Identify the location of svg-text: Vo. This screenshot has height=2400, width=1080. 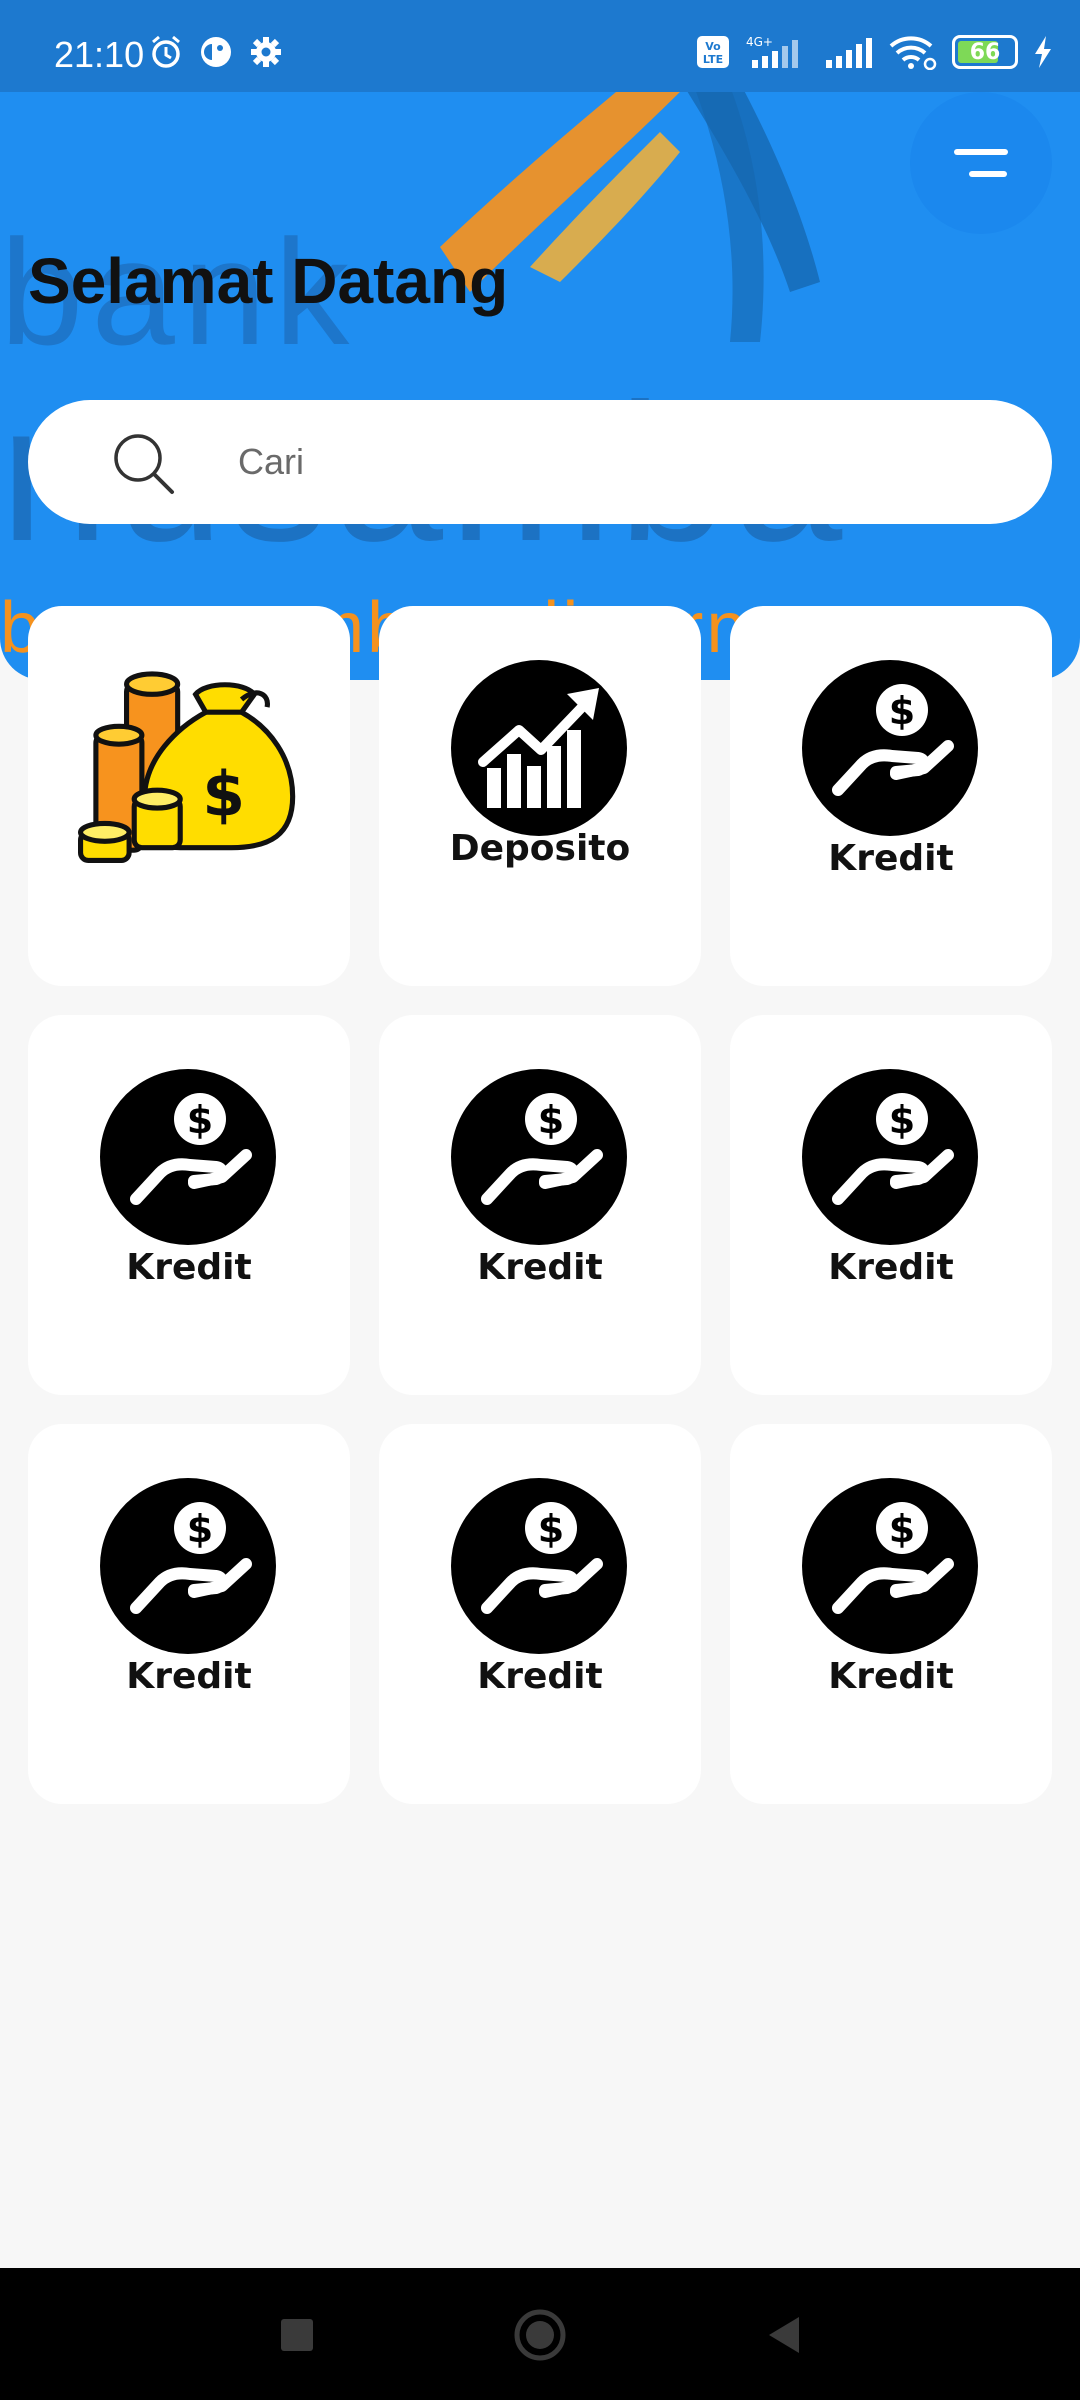
(713, 46).